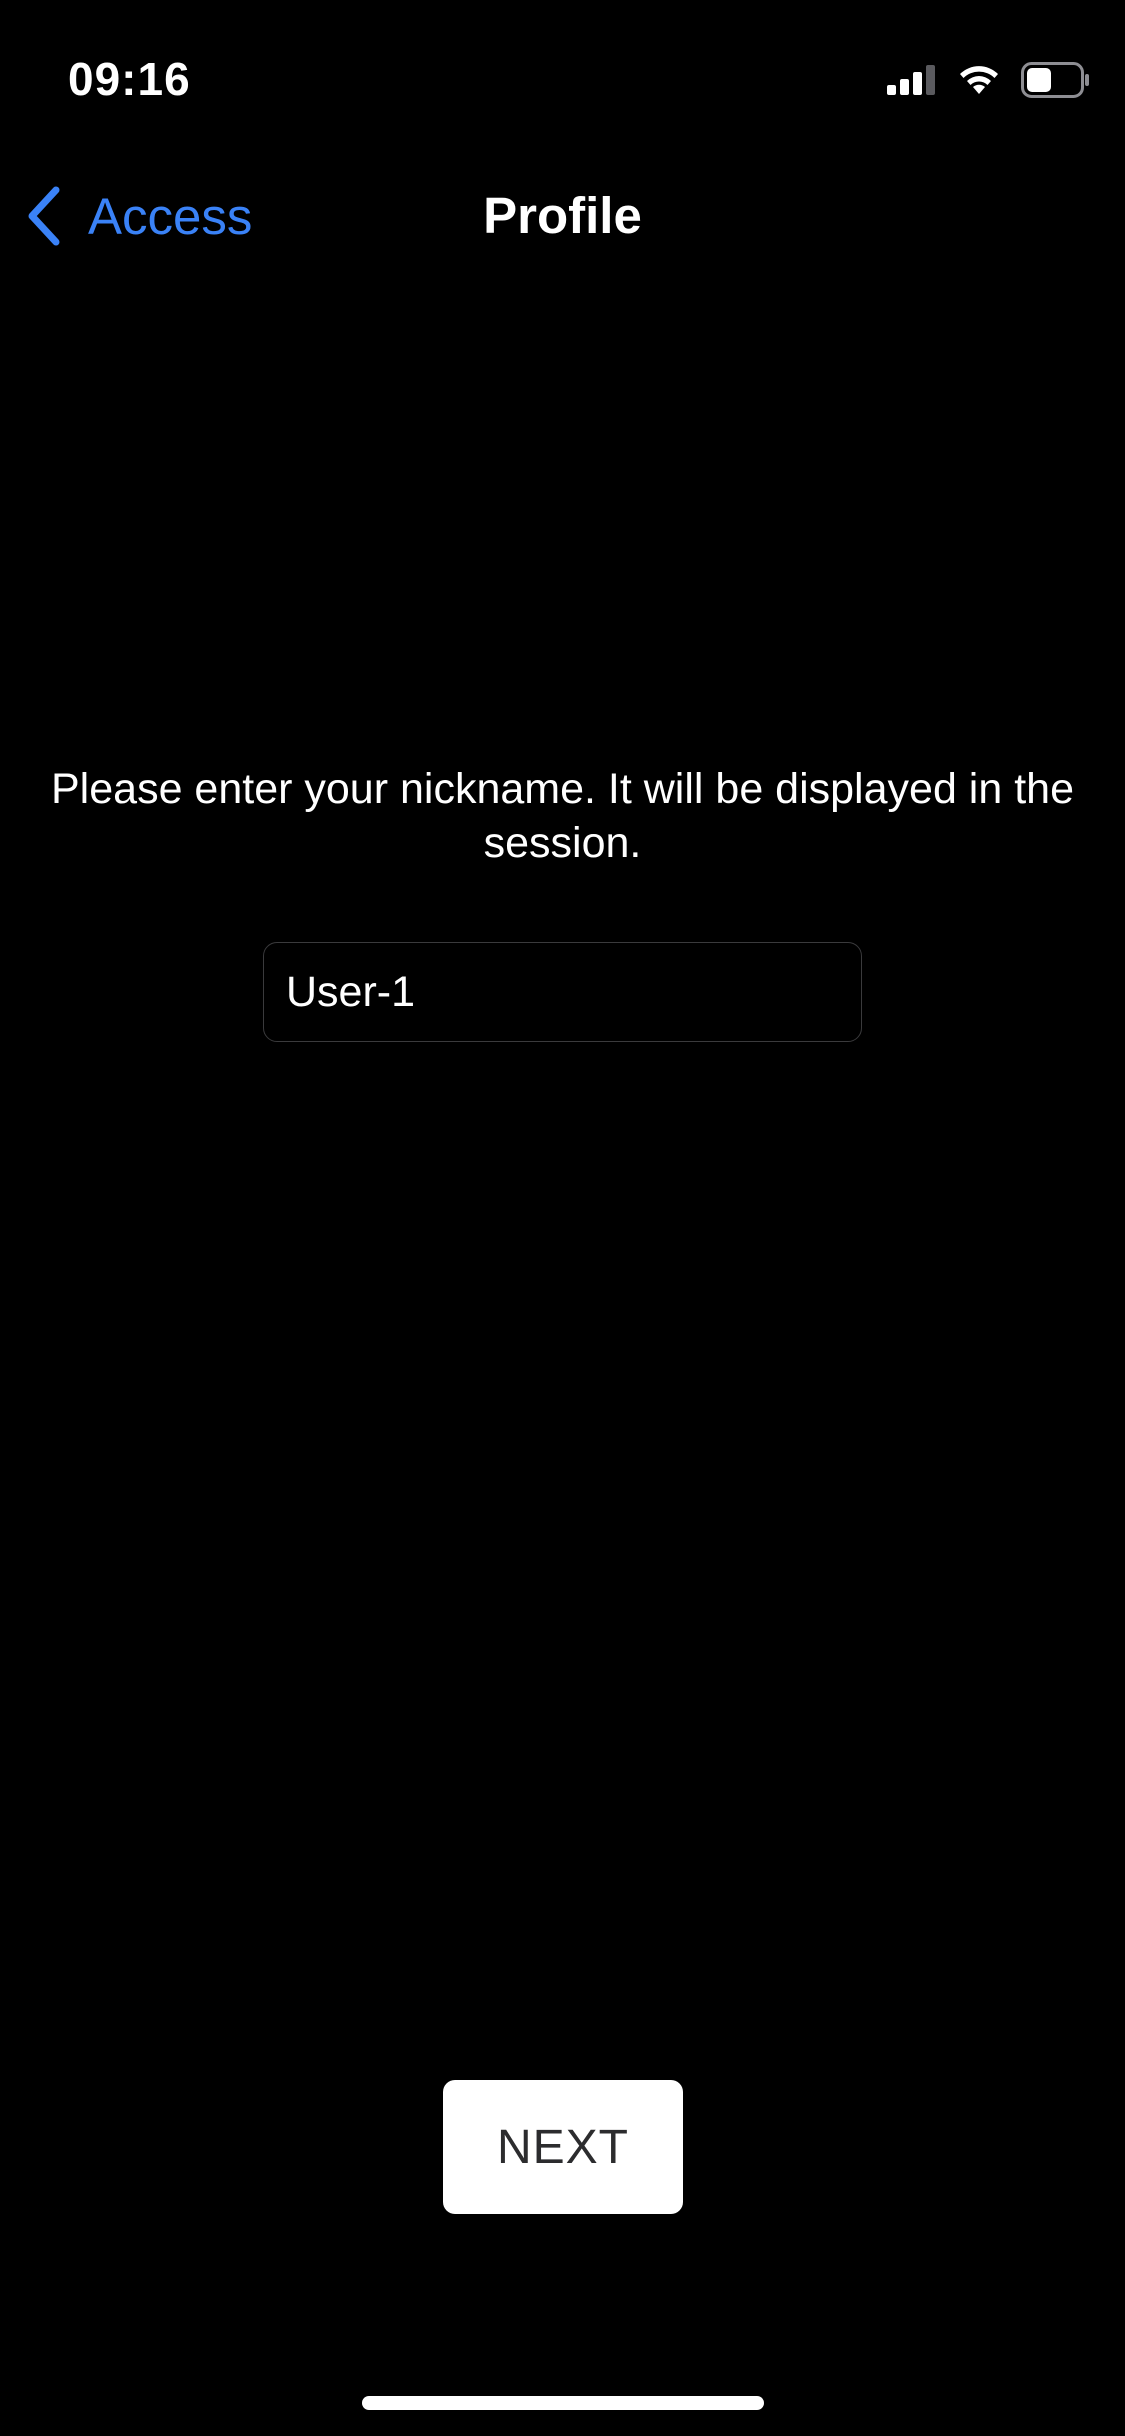  Describe the element at coordinates (563, 2403) in the screenshot. I see `home-indicator` at that location.